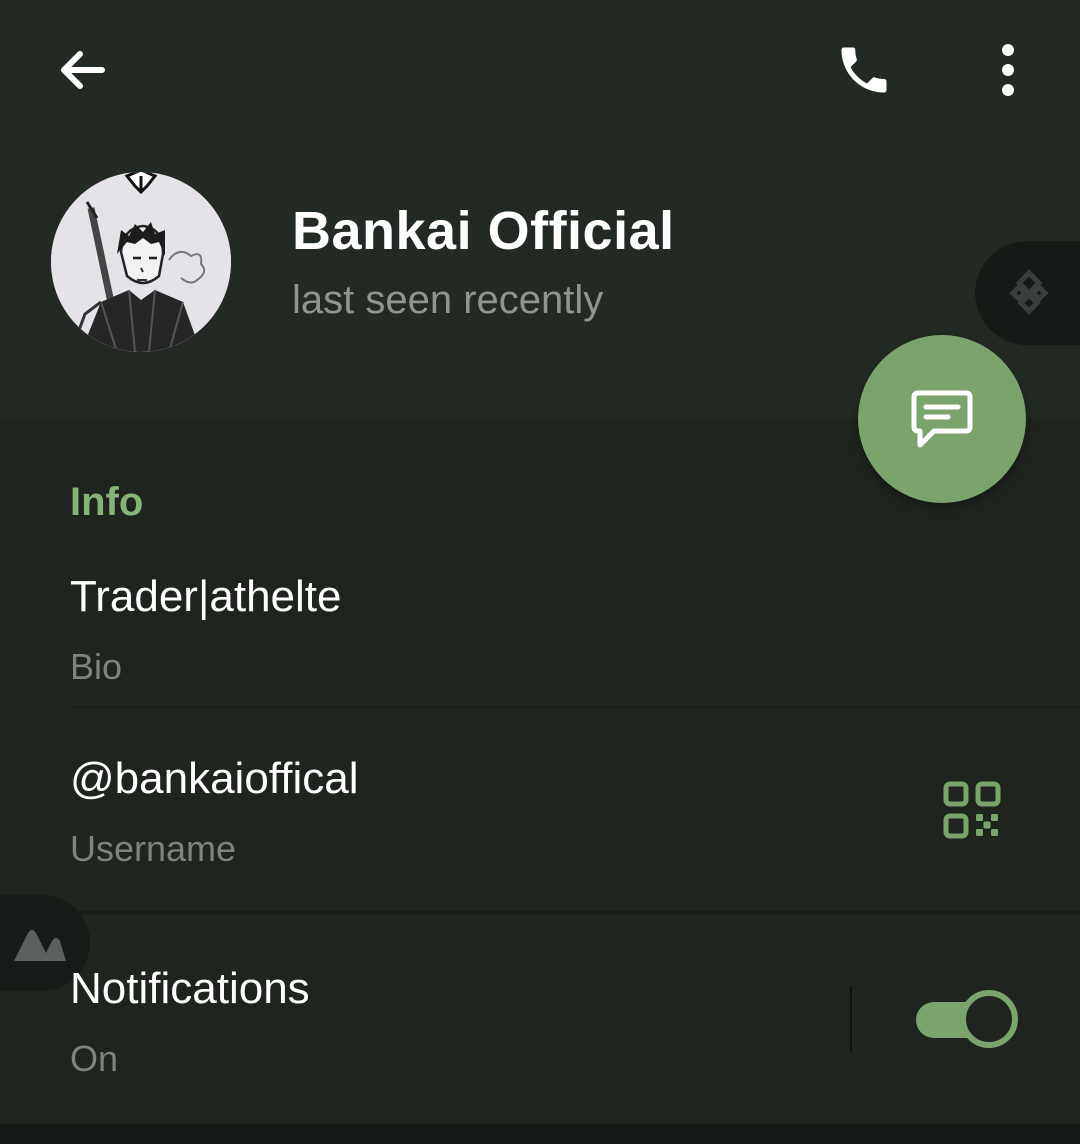 The width and height of the screenshot is (1080, 1144). I want to click on floating-overlay-button-right, so click(1027, 293).